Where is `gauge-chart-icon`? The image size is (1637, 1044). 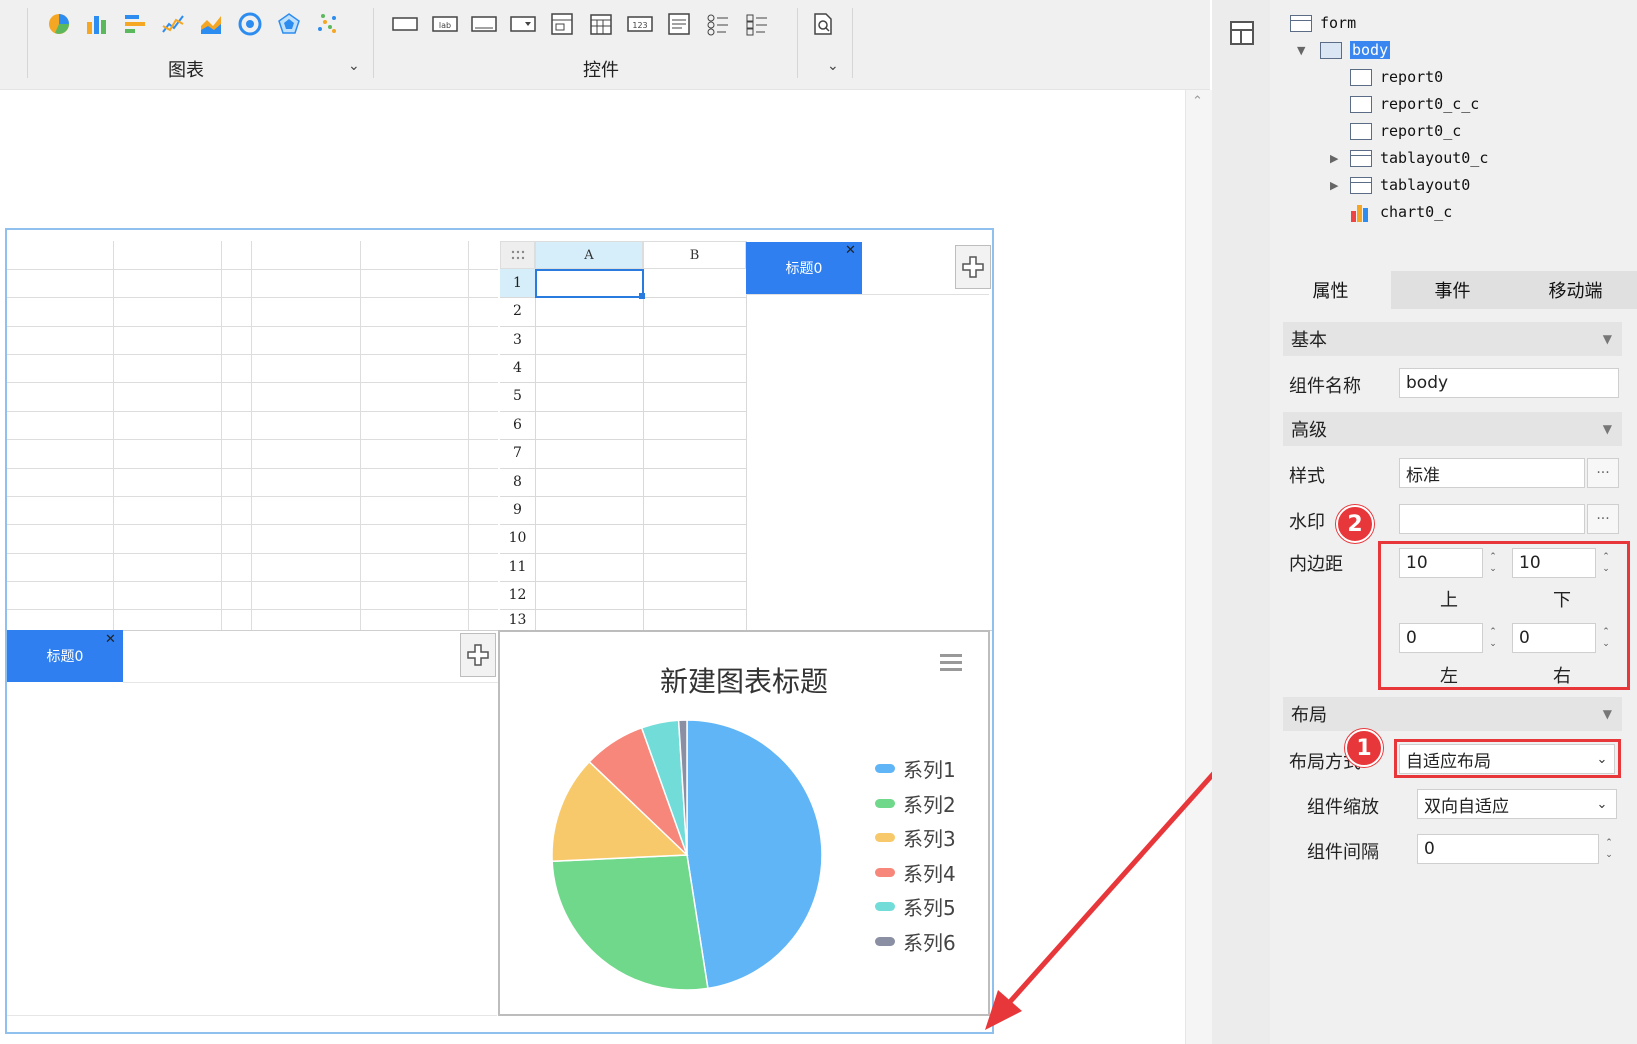 gauge-chart-icon is located at coordinates (250, 24).